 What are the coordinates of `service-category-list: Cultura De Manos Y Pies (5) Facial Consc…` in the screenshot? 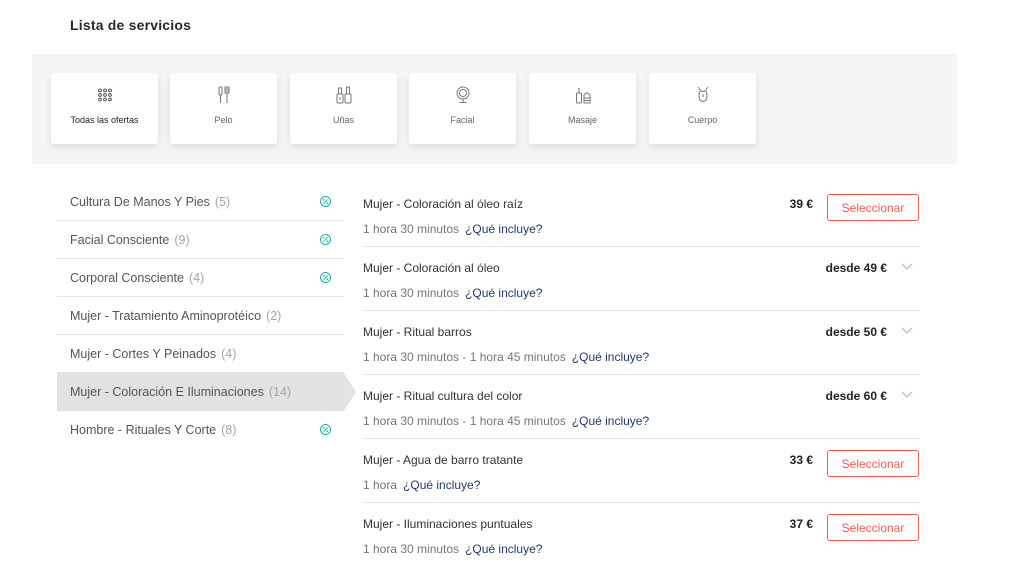 It's located at (206, 316).